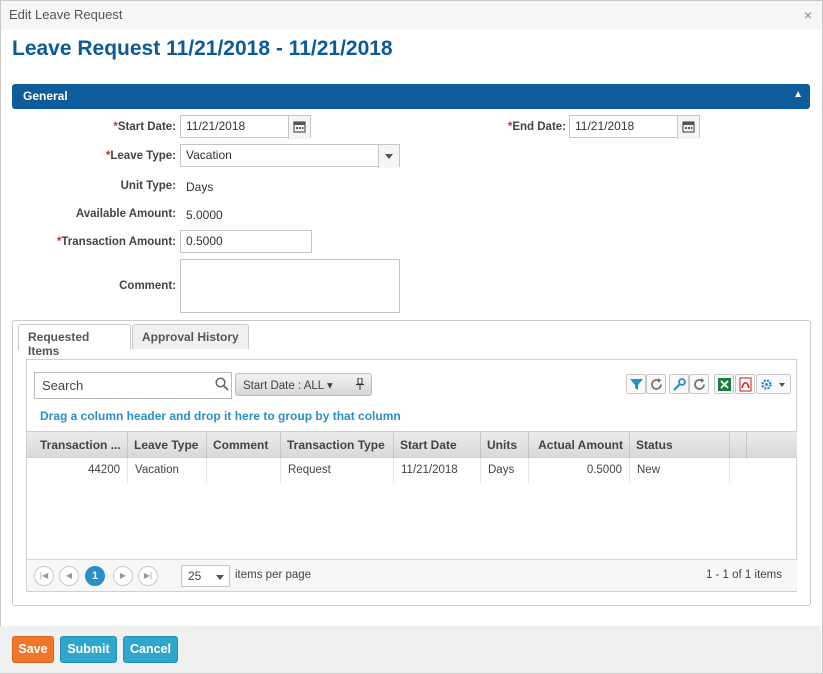 This screenshot has width=823, height=674. I want to click on search-icon, so click(222, 385).